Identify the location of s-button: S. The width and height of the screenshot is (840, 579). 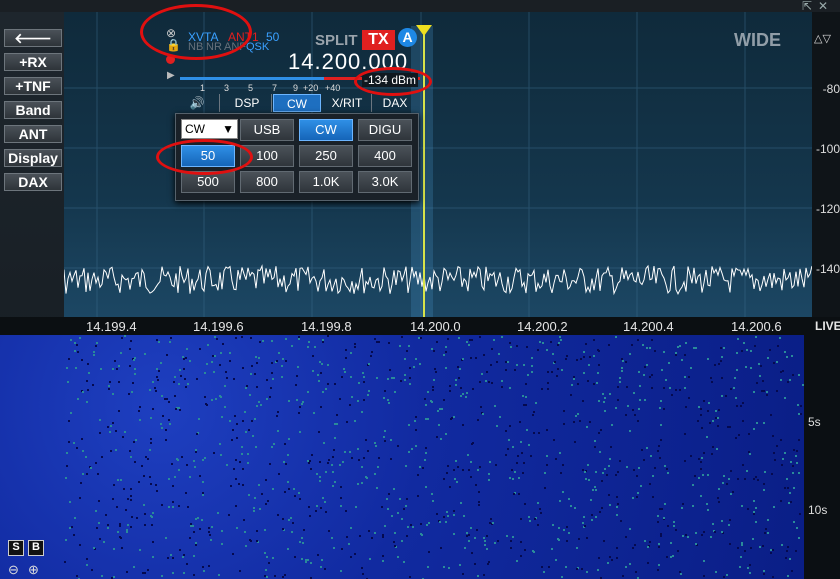
(16, 548).